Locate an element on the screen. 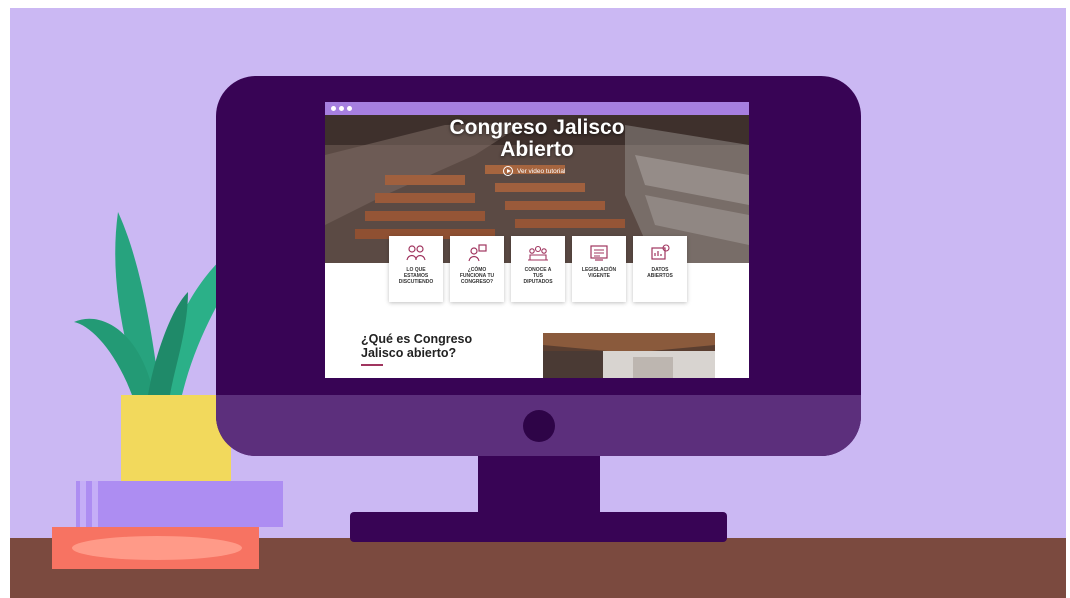 The width and height of the screenshot is (1070, 598). monitor-stand-base is located at coordinates (538, 527).